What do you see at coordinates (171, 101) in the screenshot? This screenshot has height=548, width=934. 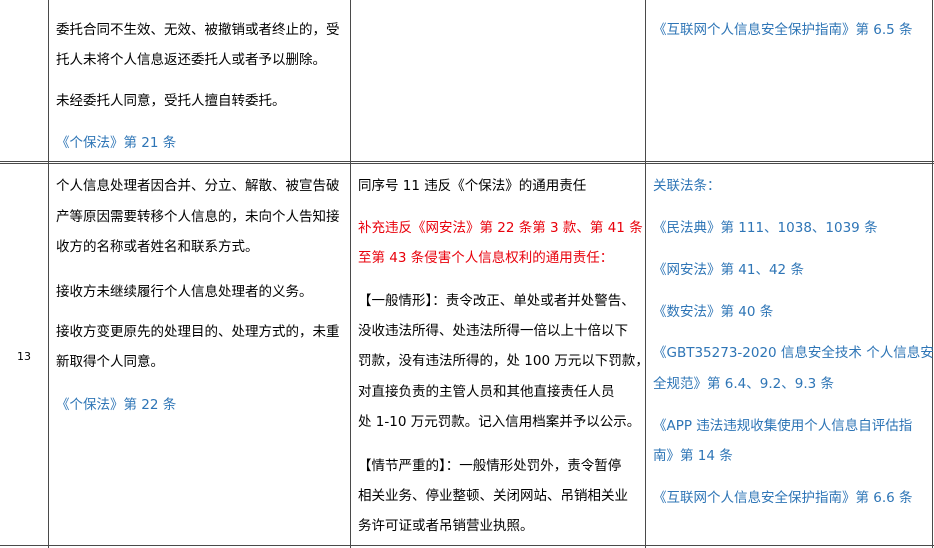 I see `violation-text: 未经委托人同意，受托人擅自转委托。` at bounding box center [171, 101].